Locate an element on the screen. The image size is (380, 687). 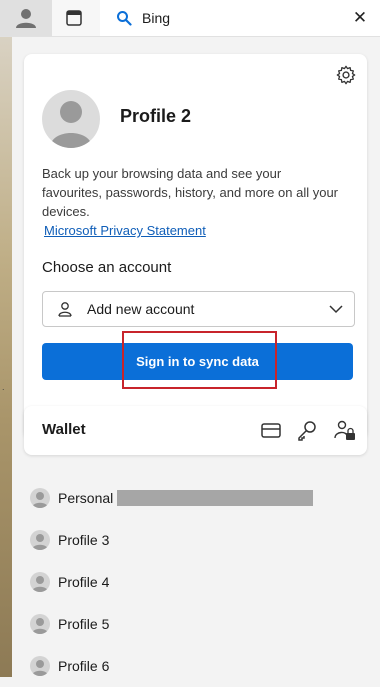
account-dropdown: Add new account is located at coordinates (198, 309).